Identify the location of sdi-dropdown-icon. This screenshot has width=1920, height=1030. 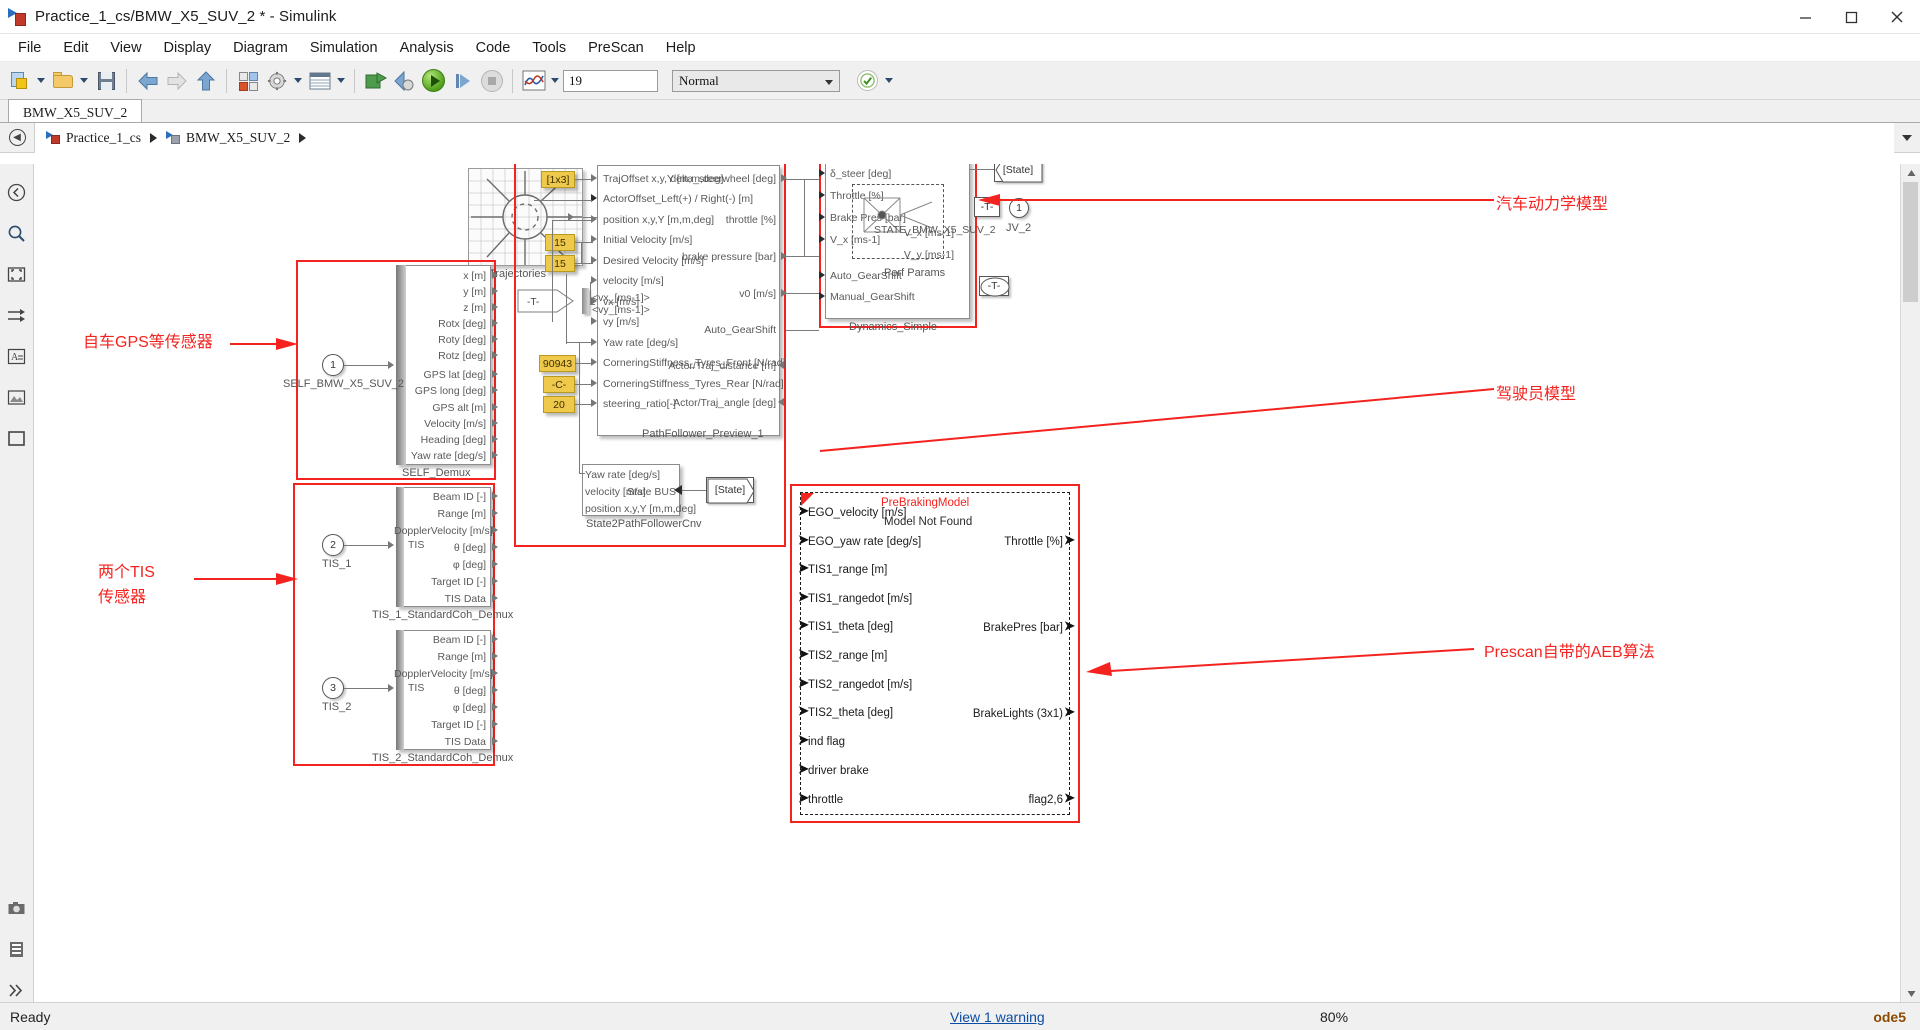
(555, 80).